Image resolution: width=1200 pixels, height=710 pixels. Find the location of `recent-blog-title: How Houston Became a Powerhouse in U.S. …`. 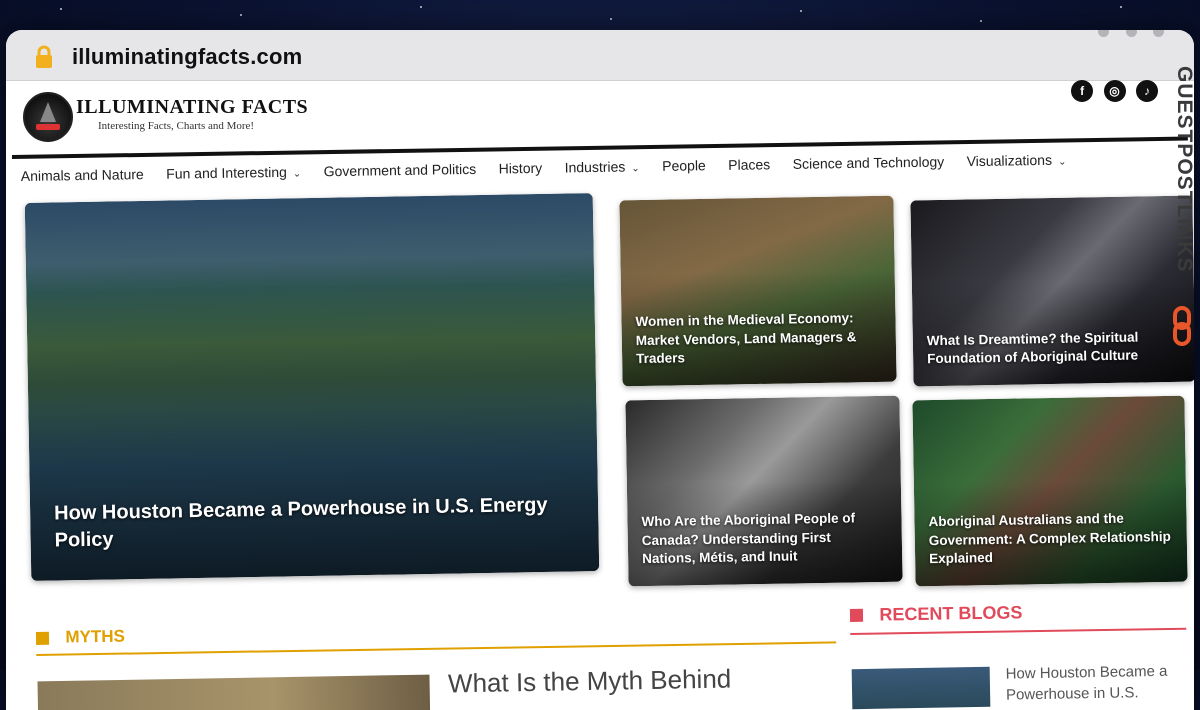

recent-blog-title: How Houston Became a Powerhouse in U.S. … is located at coordinates (1095, 685).